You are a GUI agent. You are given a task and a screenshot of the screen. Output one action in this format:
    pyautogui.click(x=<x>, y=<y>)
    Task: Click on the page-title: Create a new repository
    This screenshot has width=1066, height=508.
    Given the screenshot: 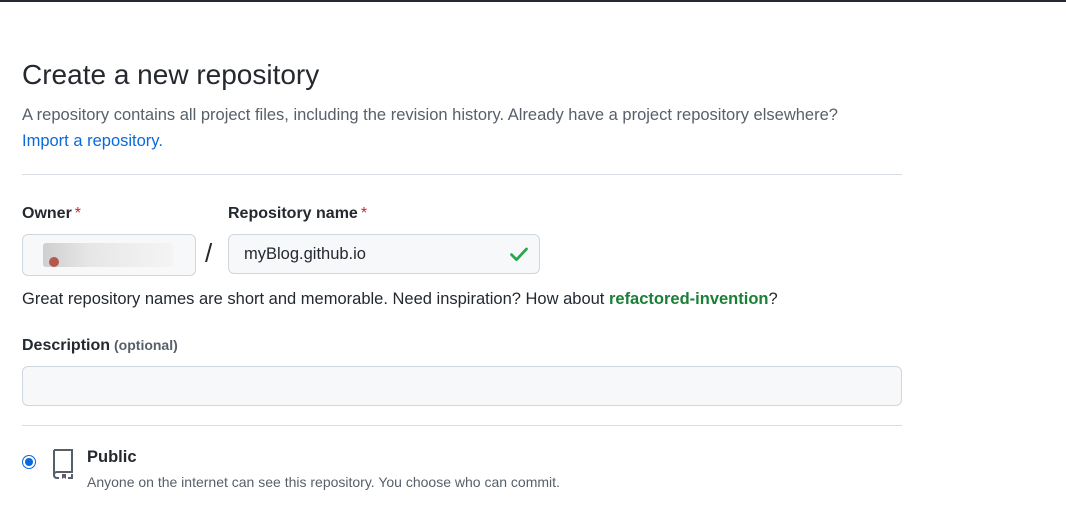 What is the action you would take?
    pyautogui.click(x=171, y=74)
    